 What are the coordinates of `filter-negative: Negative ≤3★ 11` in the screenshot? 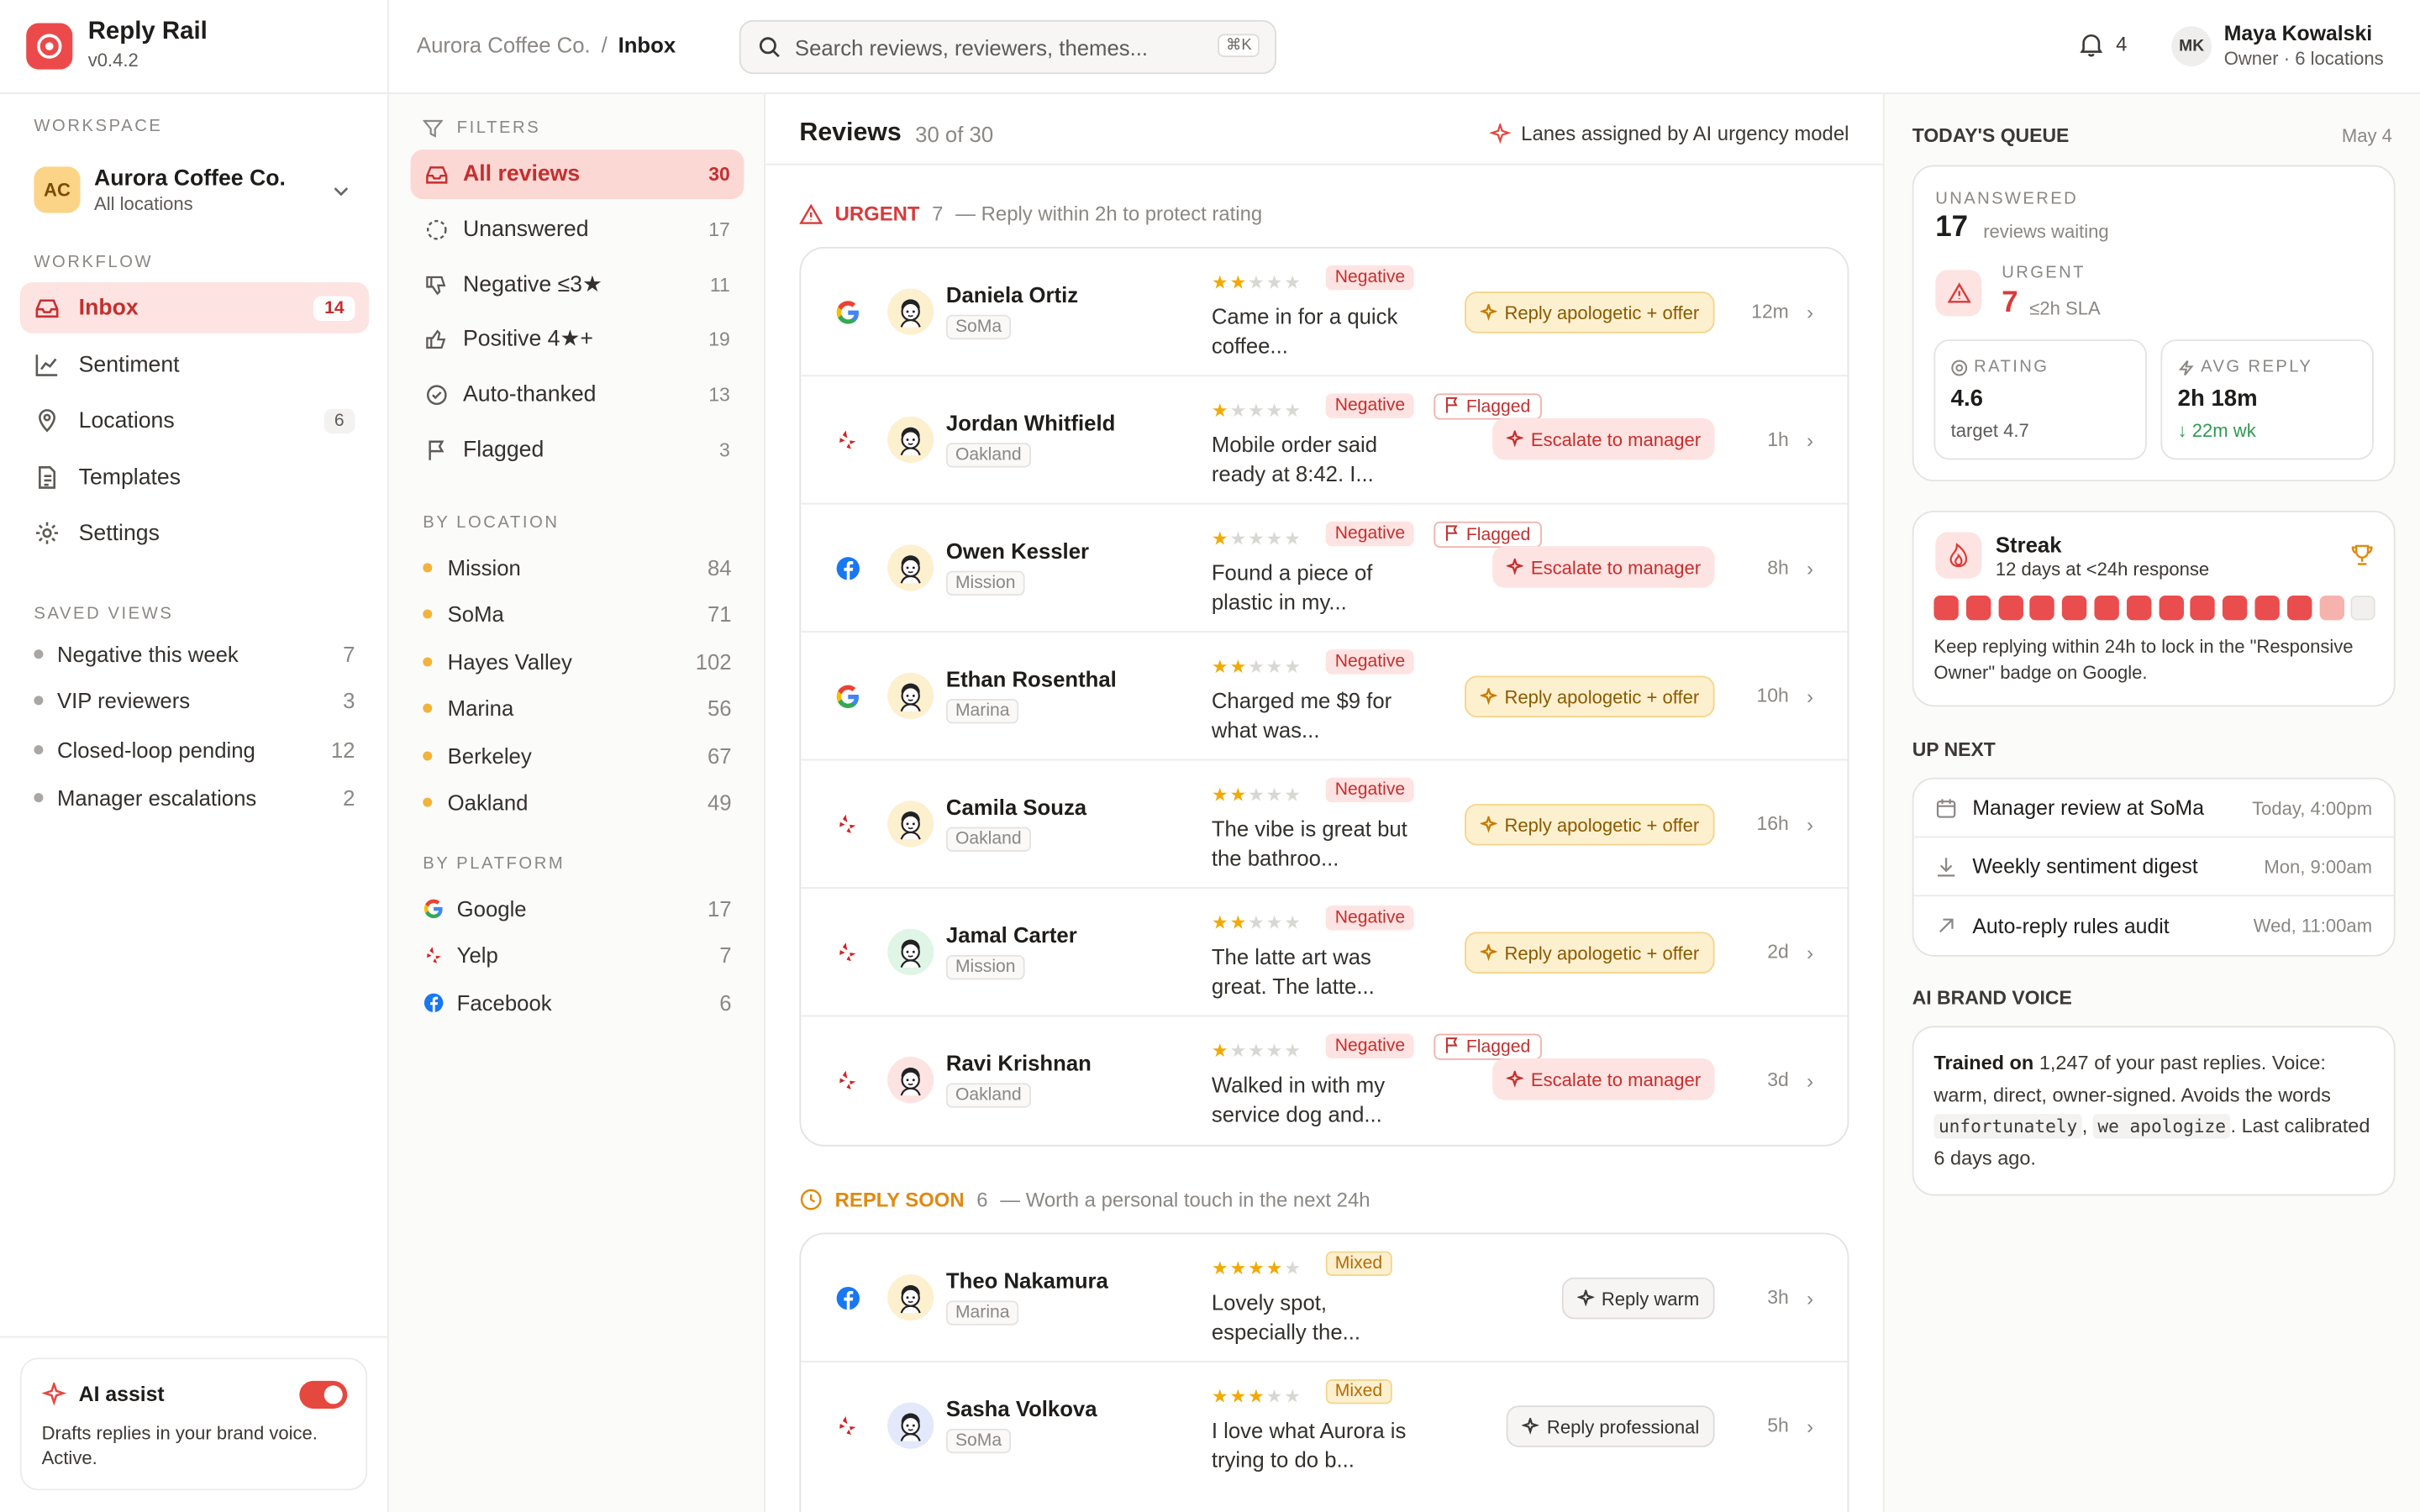 It's located at (577, 285).